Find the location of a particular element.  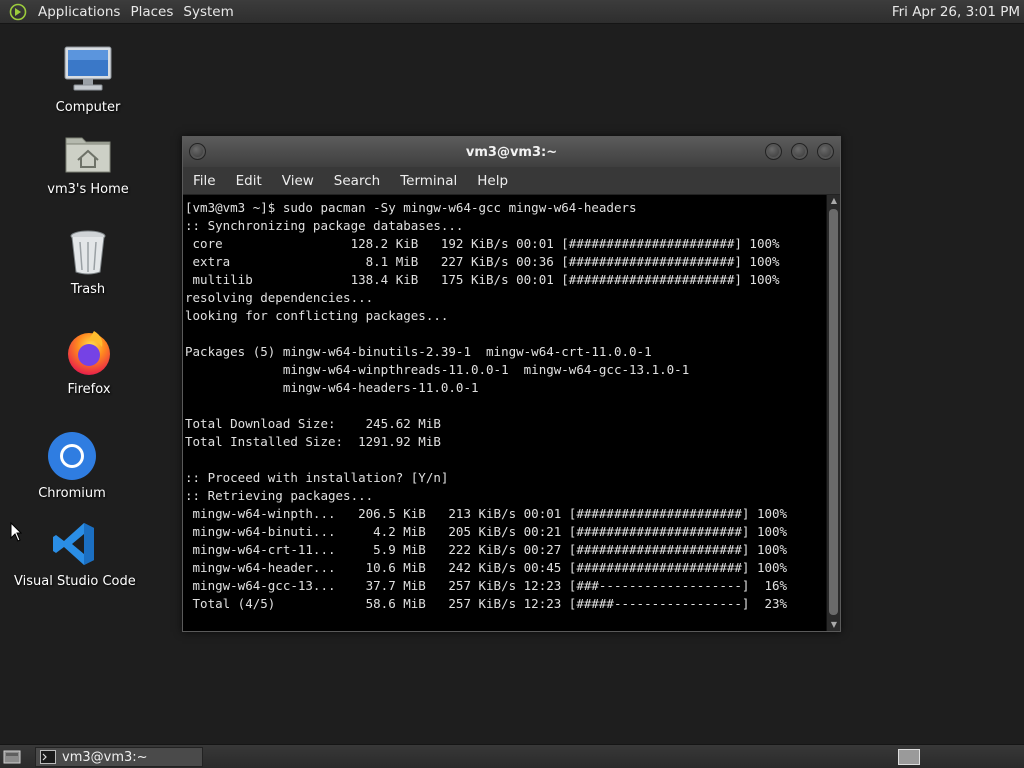

window-title: vm3@vm3:~ is located at coordinates (511, 152).